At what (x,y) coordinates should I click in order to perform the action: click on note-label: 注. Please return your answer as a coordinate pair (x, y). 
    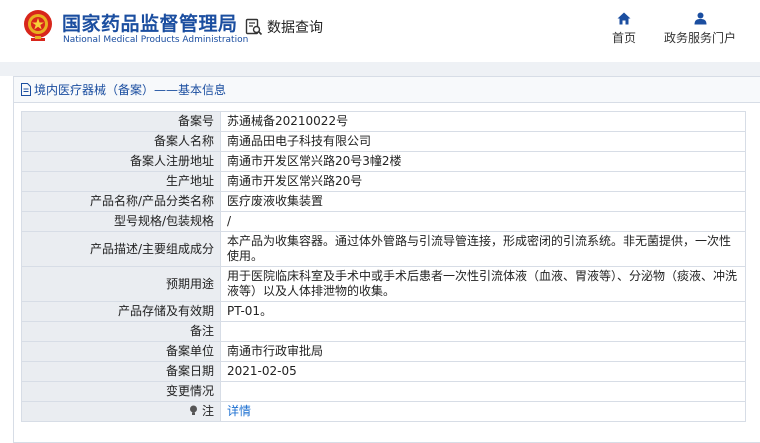
    Looking at the image, I should click on (207, 411).